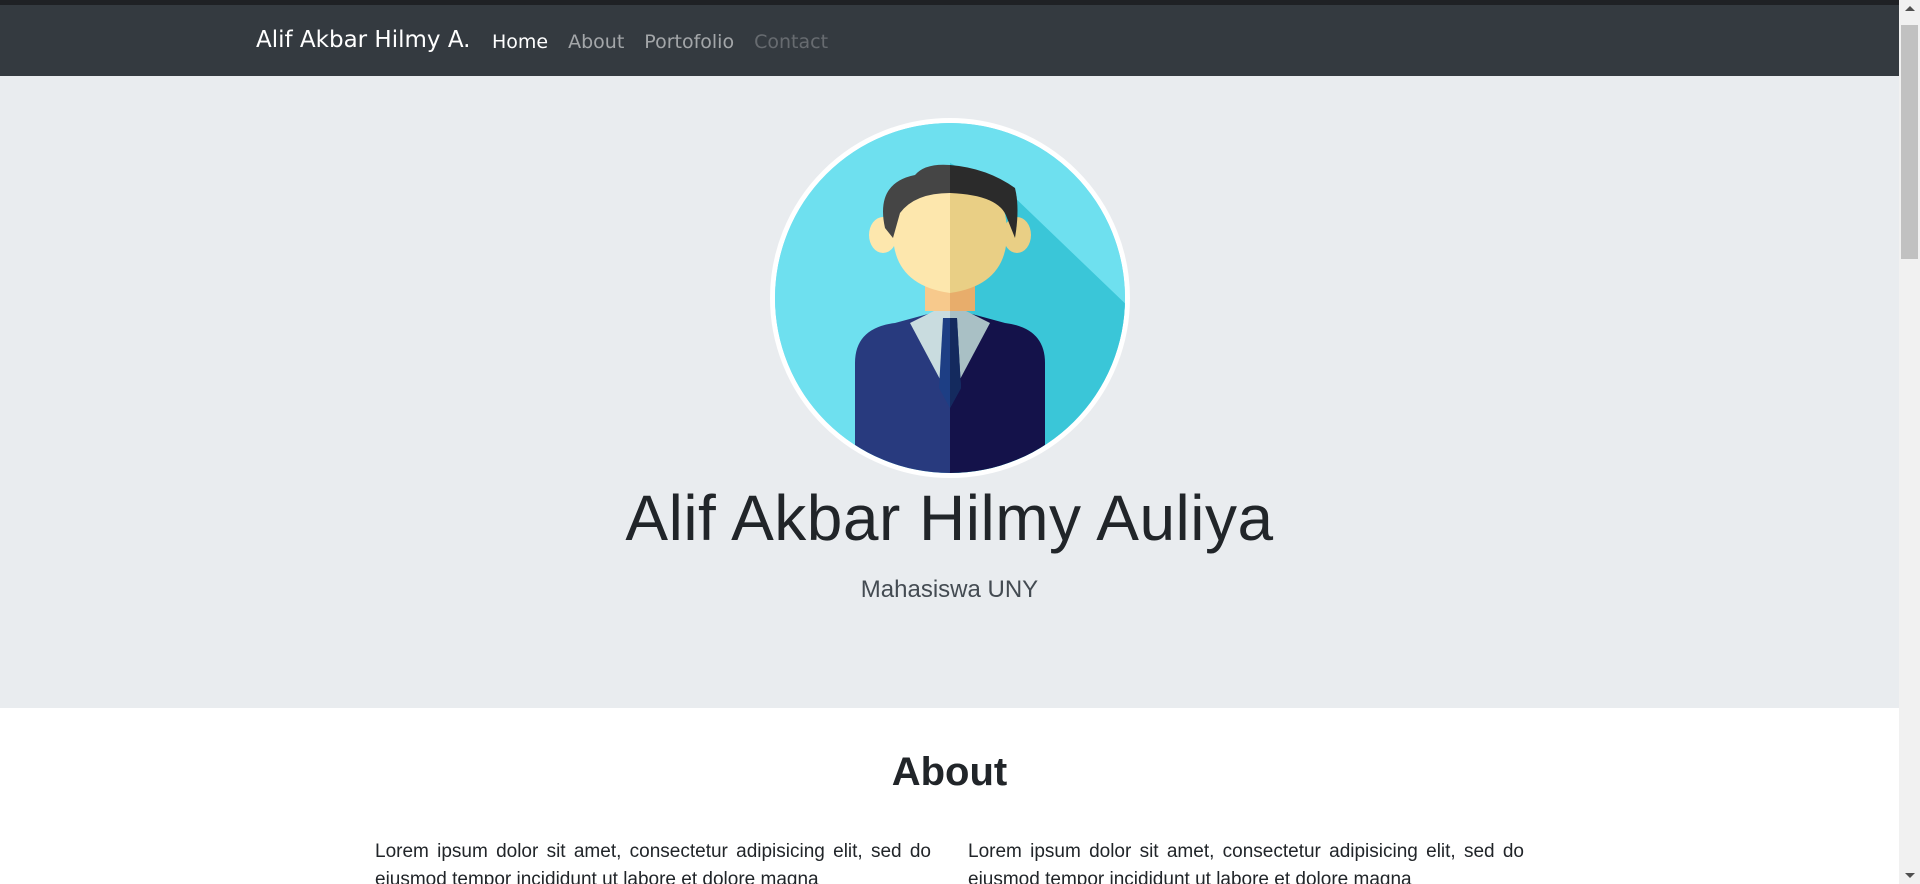 Image resolution: width=1920 pixels, height=884 pixels. I want to click on vertical-scrollbar, so click(1909, 442).